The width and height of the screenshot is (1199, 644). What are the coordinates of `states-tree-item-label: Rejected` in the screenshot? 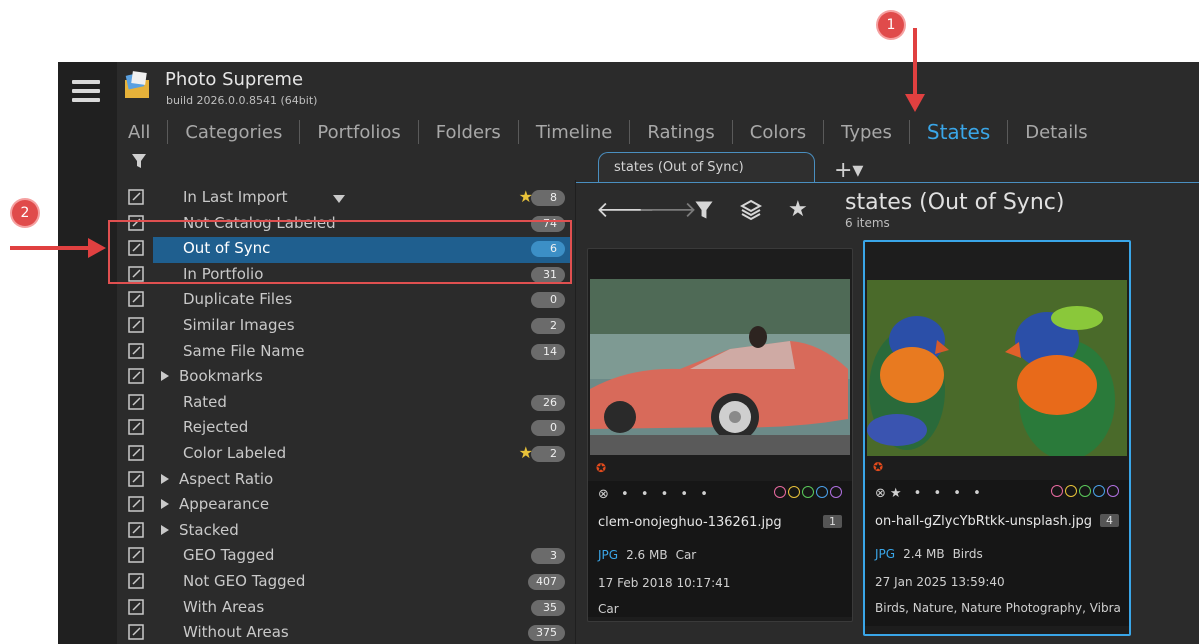 It's located at (216, 427).